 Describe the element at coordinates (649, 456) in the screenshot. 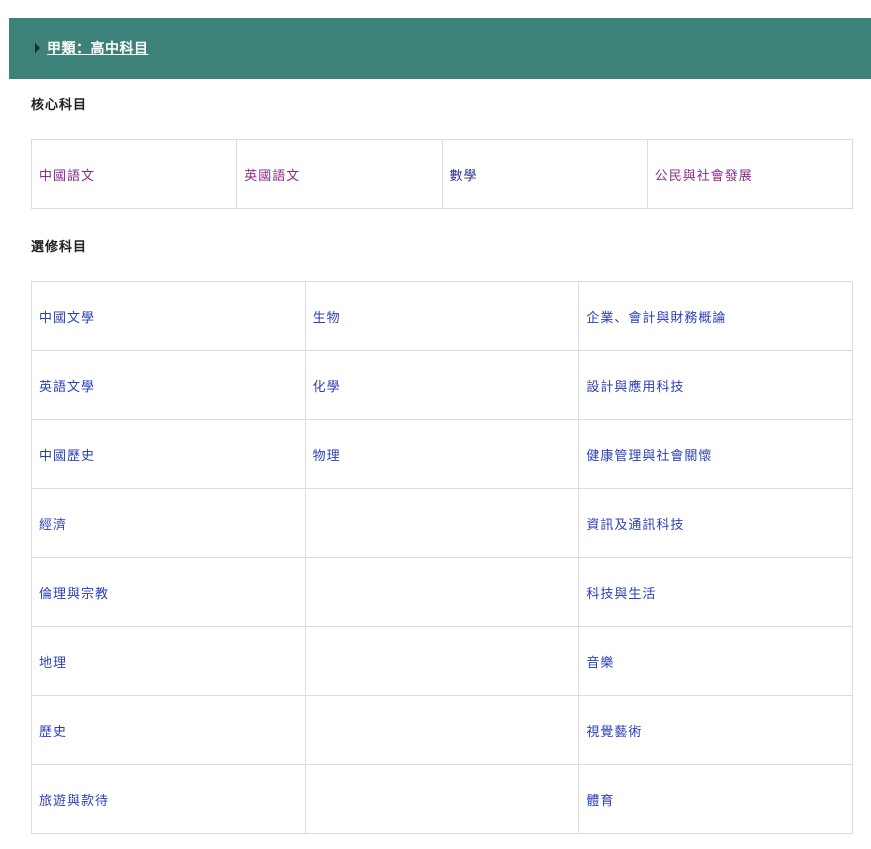

I see `subject-link: 健康管理與社會關懷` at that location.